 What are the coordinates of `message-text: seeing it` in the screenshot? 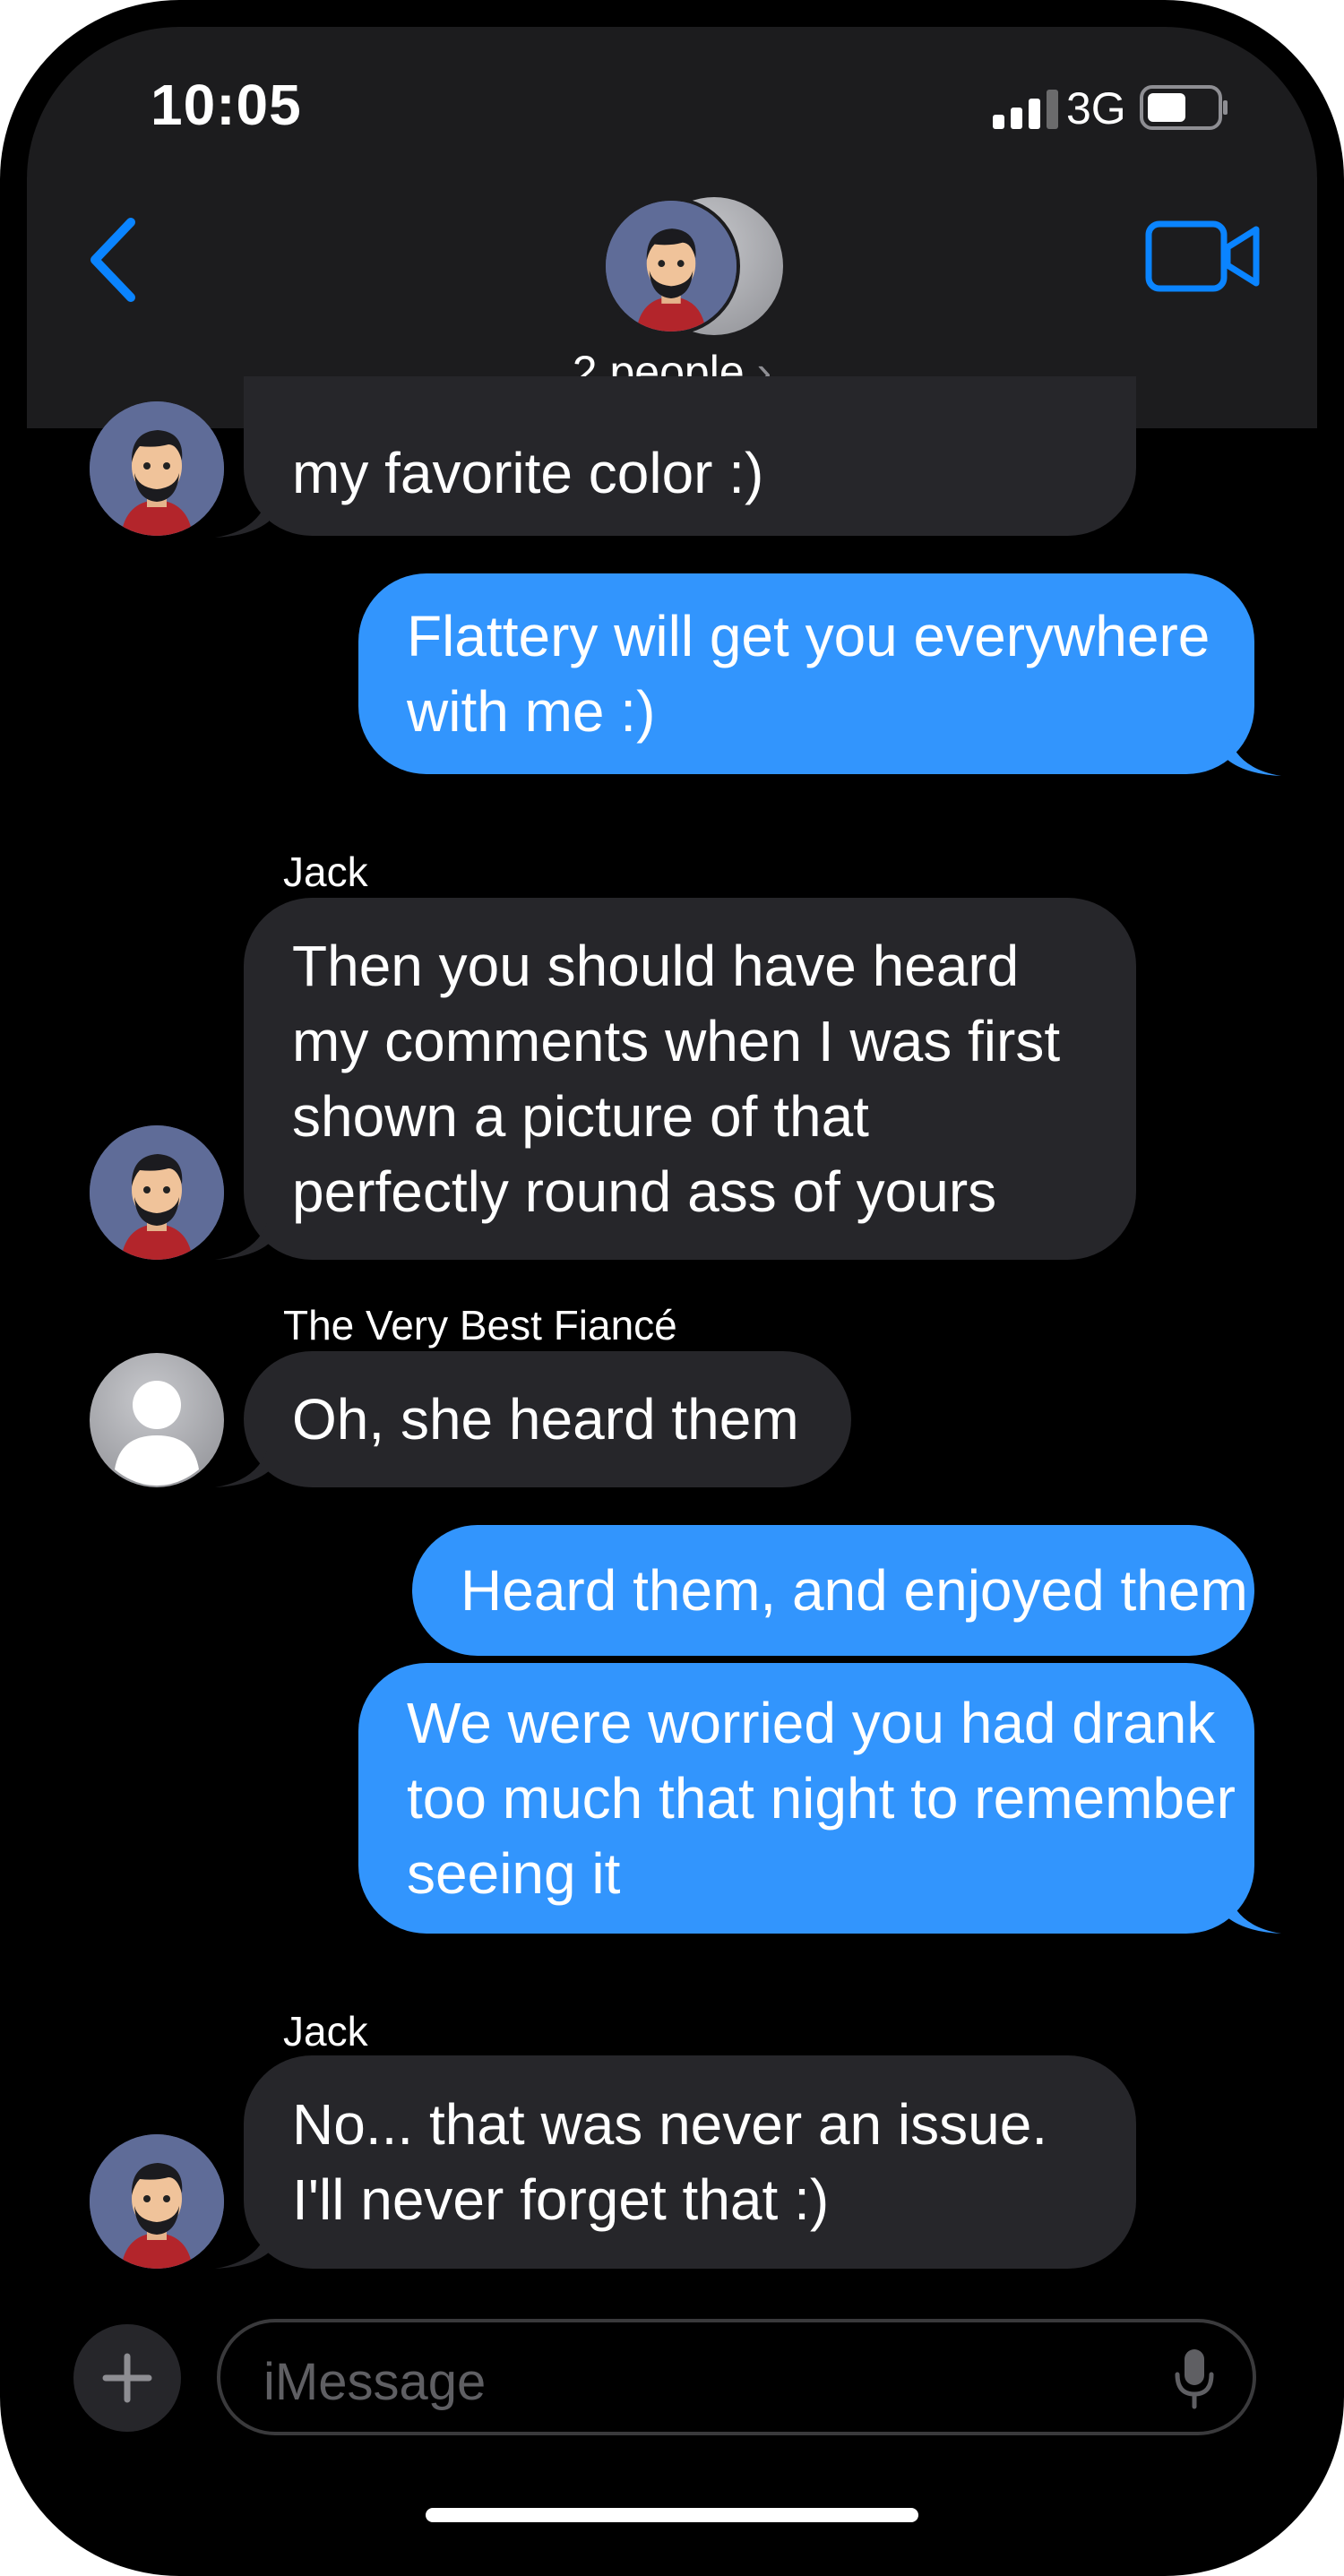 It's located at (514, 1874).